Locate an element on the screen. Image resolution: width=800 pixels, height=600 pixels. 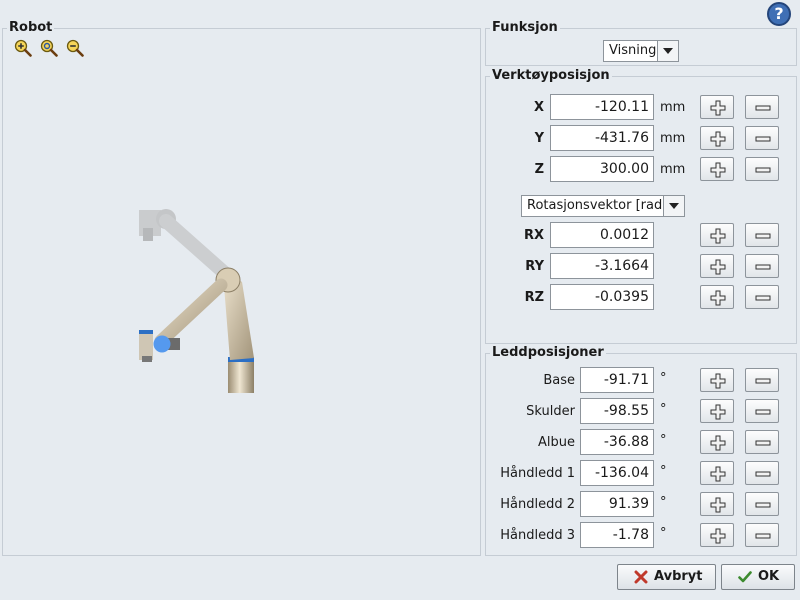
shoulder-field: -98.55 is located at coordinates (617, 411).